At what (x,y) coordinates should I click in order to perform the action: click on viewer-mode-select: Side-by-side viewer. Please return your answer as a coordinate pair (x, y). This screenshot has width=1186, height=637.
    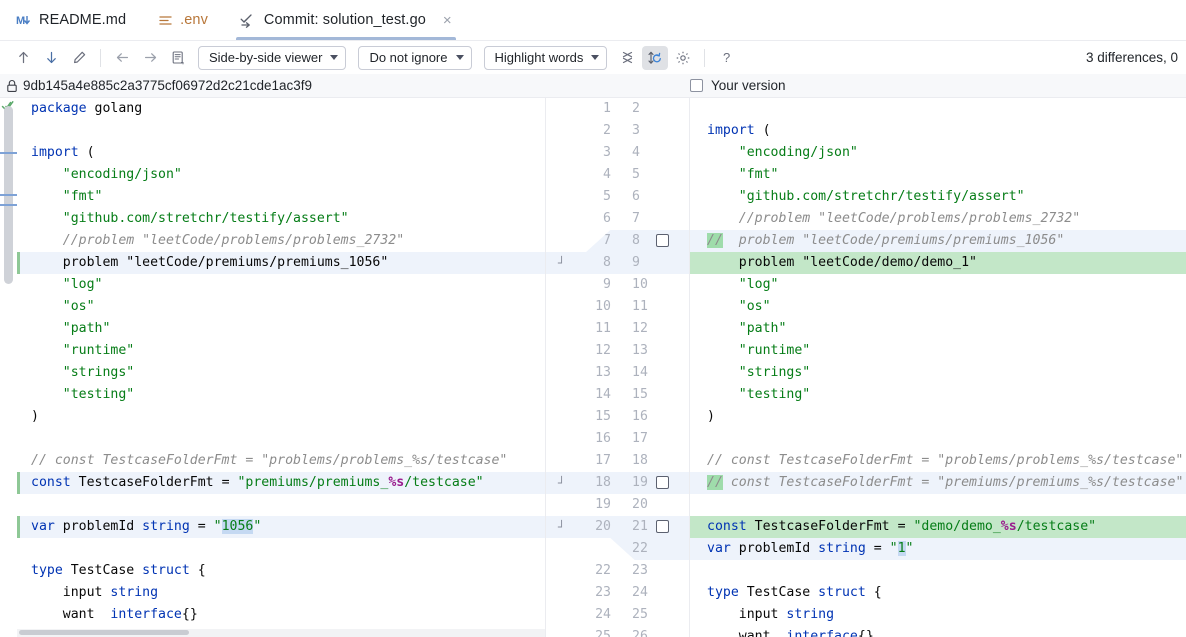
    Looking at the image, I should click on (272, 57).